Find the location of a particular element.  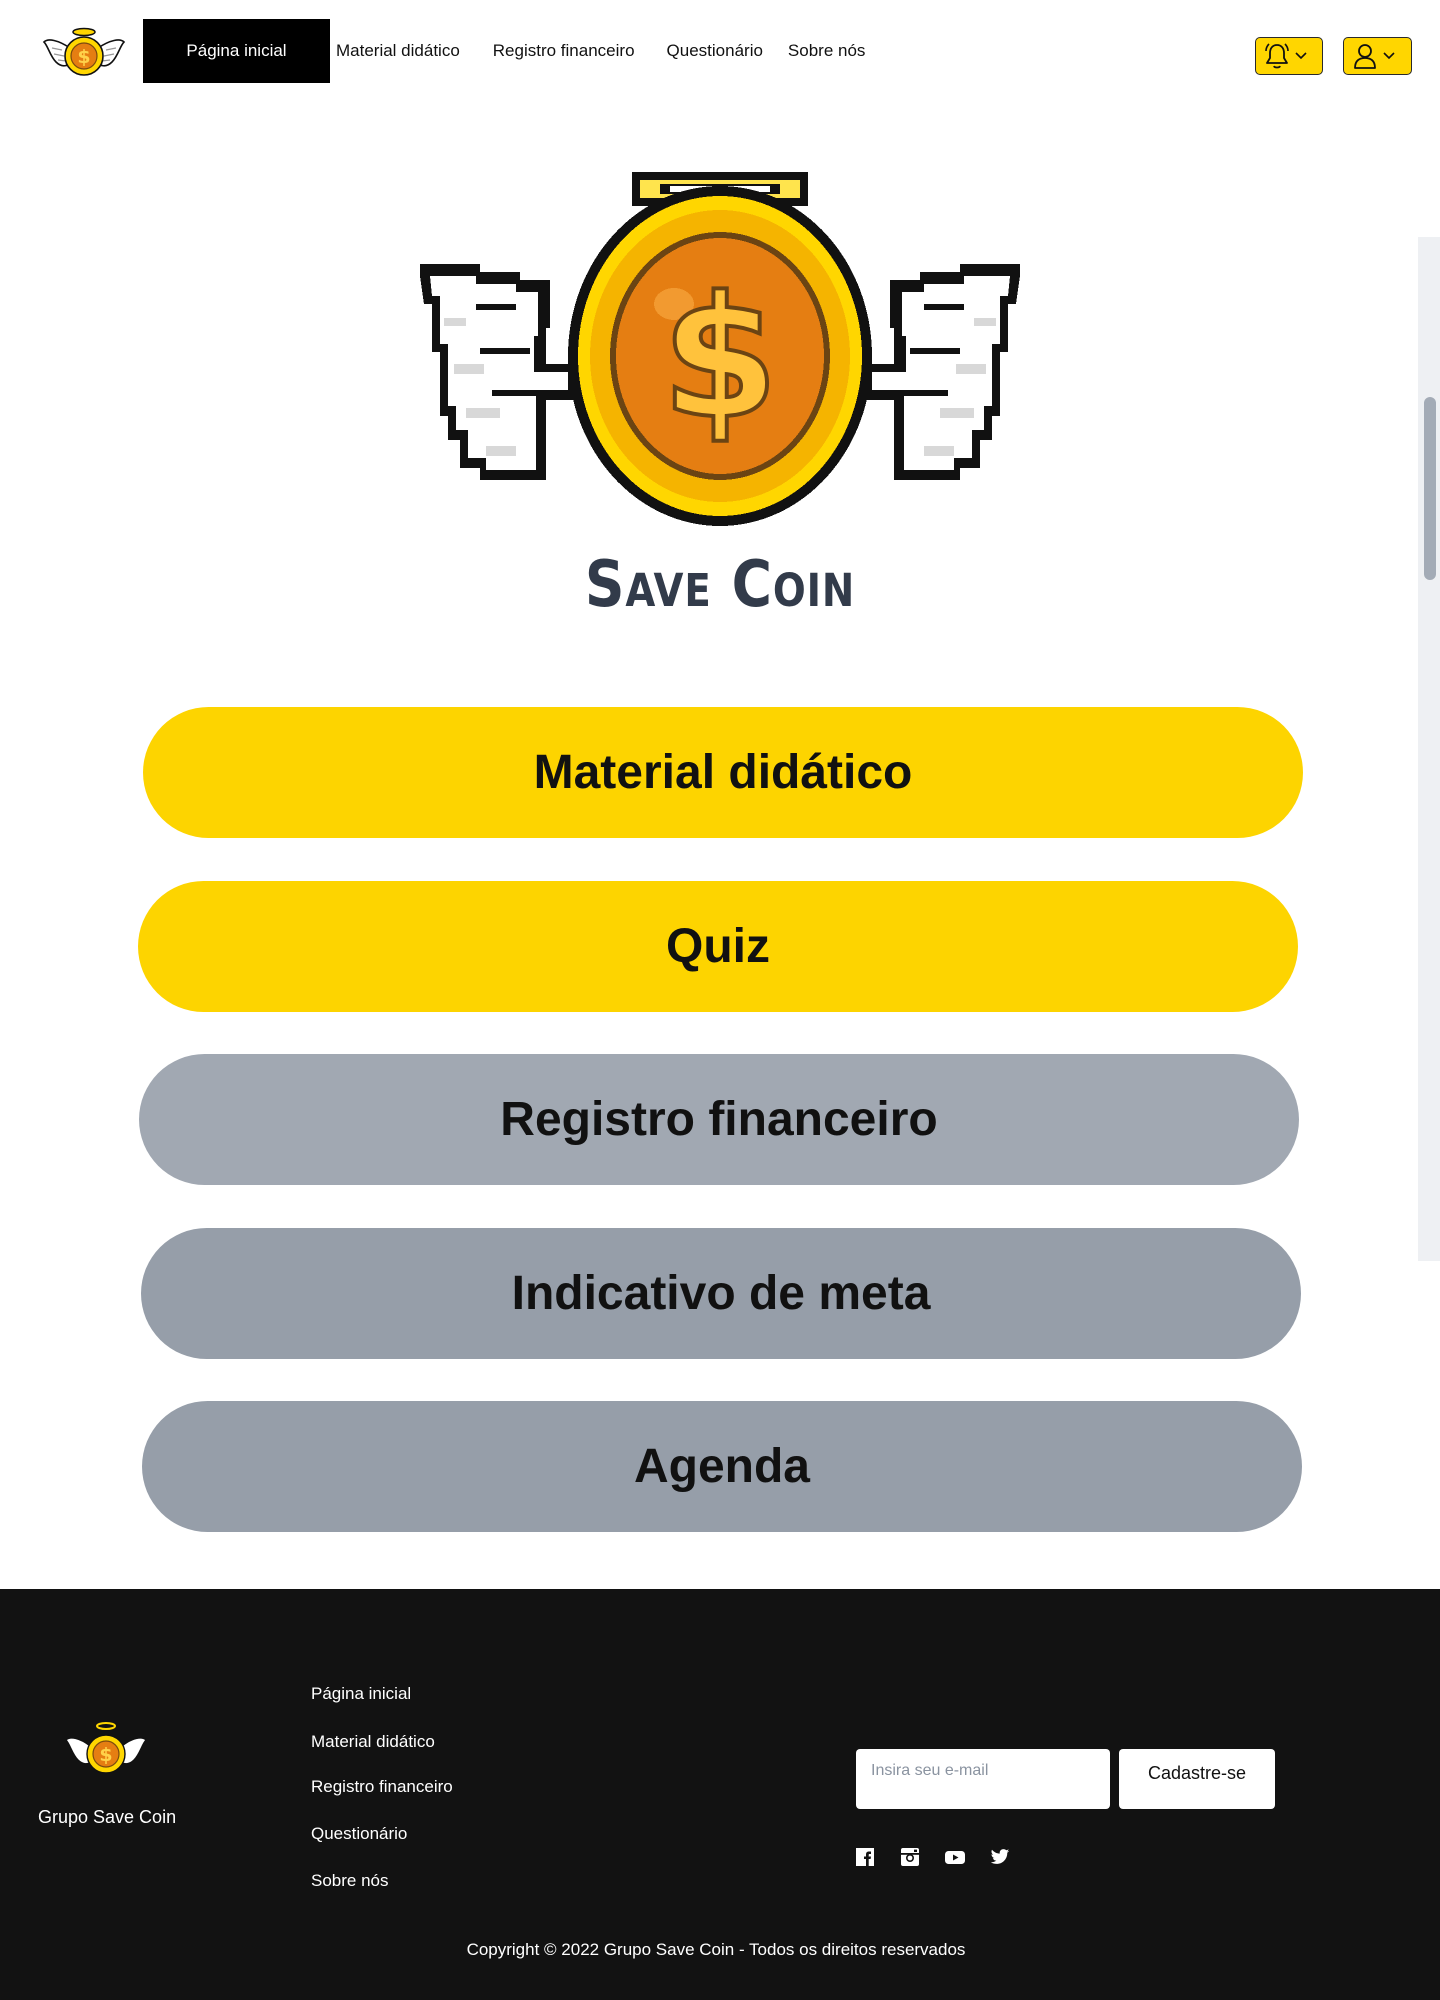

indicativo-de-meta-button: Indicativo de meta is located at coordinates (721, 1293).